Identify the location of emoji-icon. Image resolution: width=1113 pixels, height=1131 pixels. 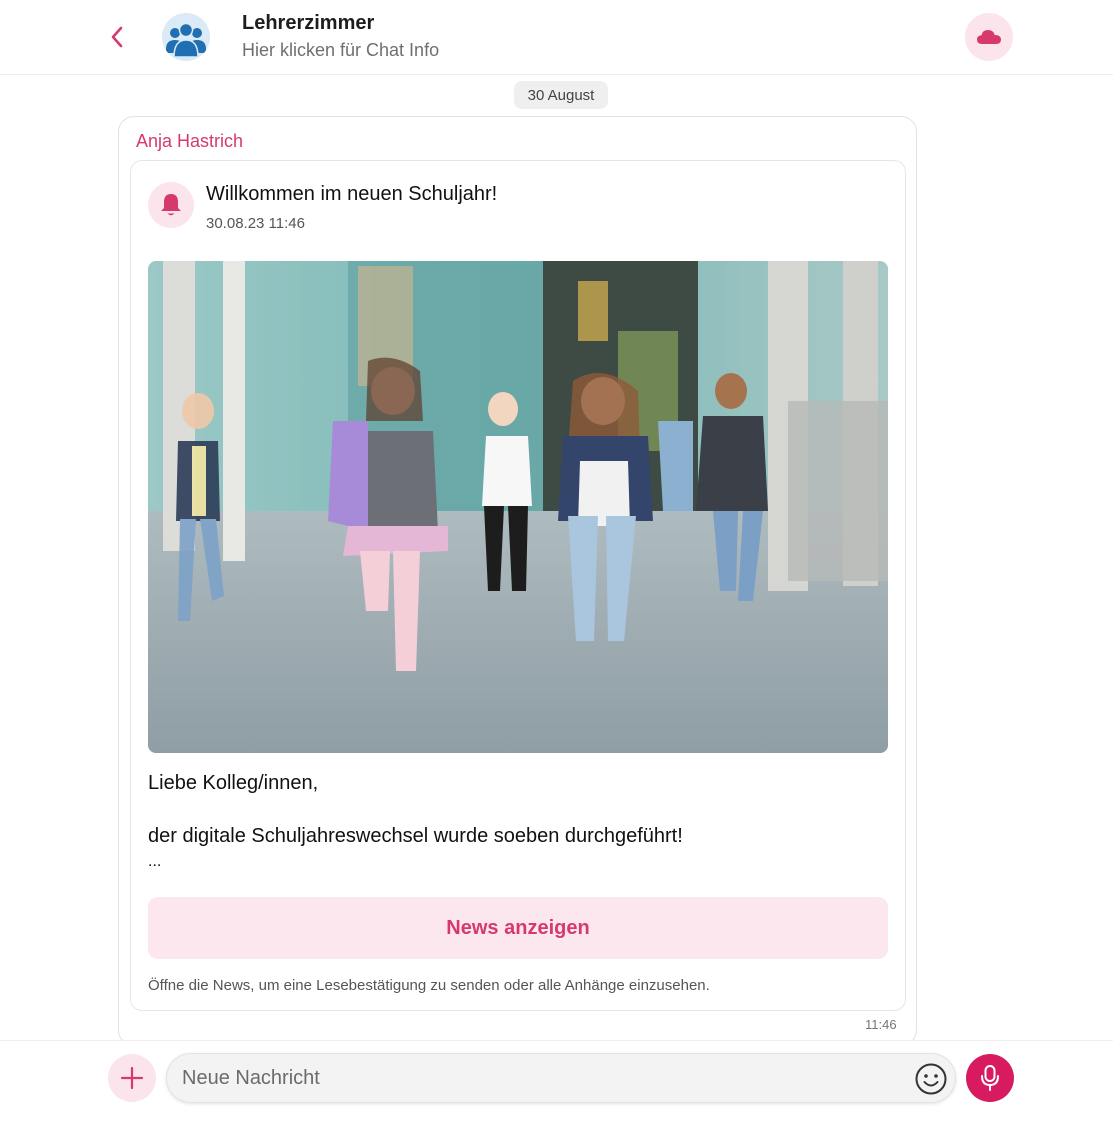
(931, 1079).